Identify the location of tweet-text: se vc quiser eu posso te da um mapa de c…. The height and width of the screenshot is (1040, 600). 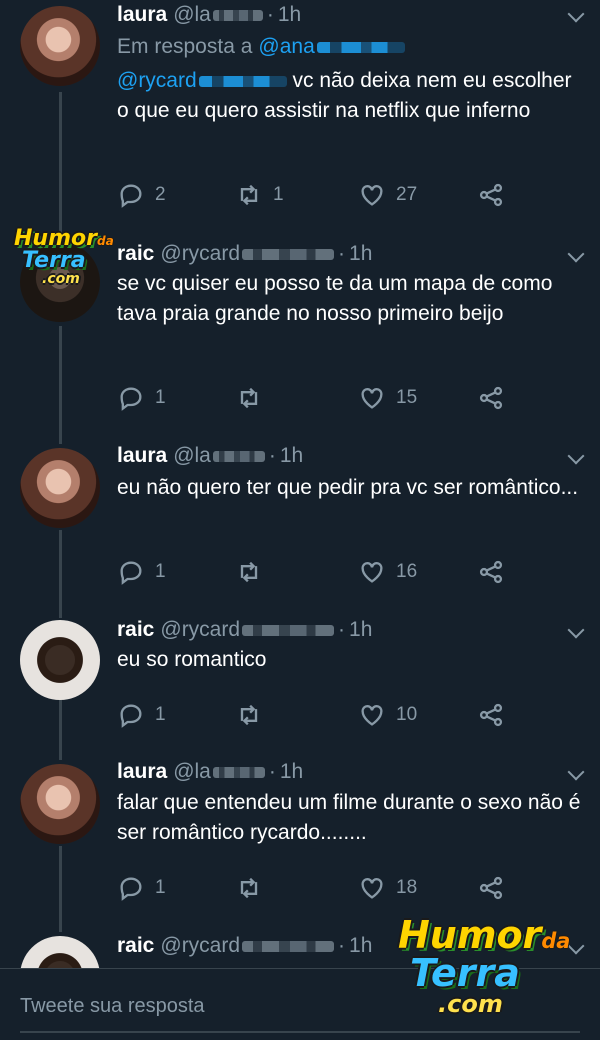
(335, 298).